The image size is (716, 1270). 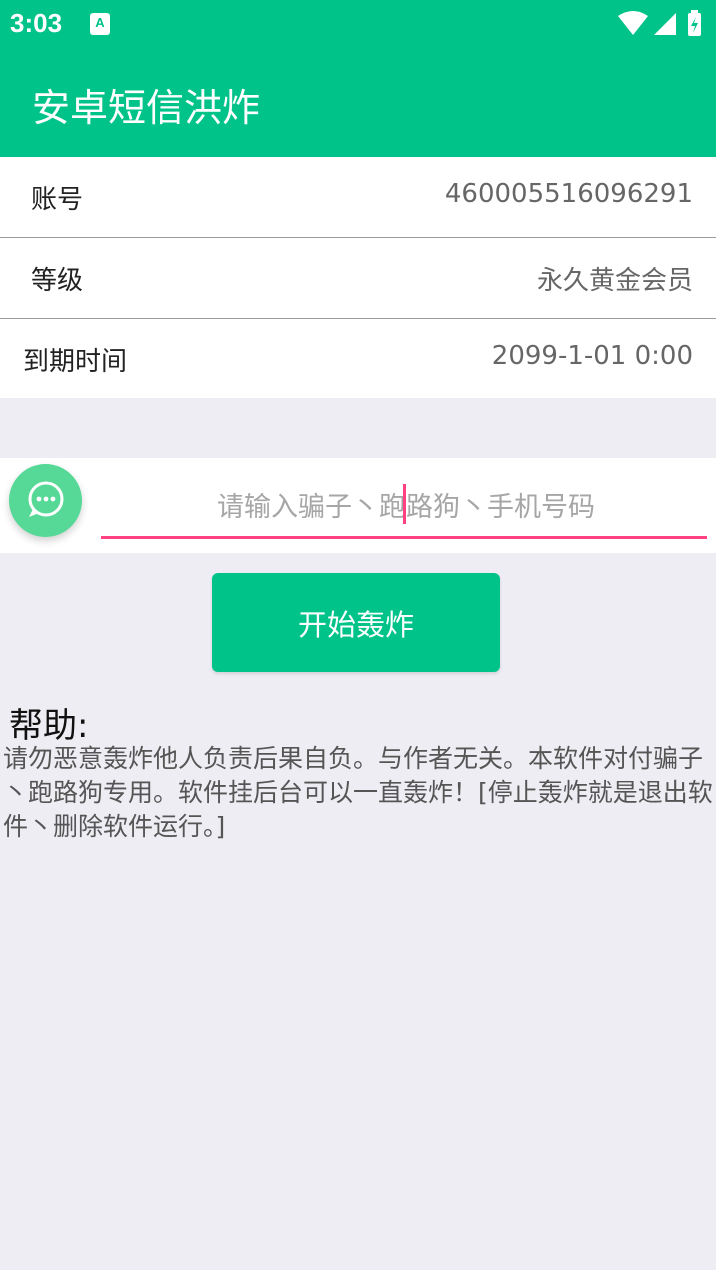 I want to click on chat-fab-button, so click(x=45, y=500).